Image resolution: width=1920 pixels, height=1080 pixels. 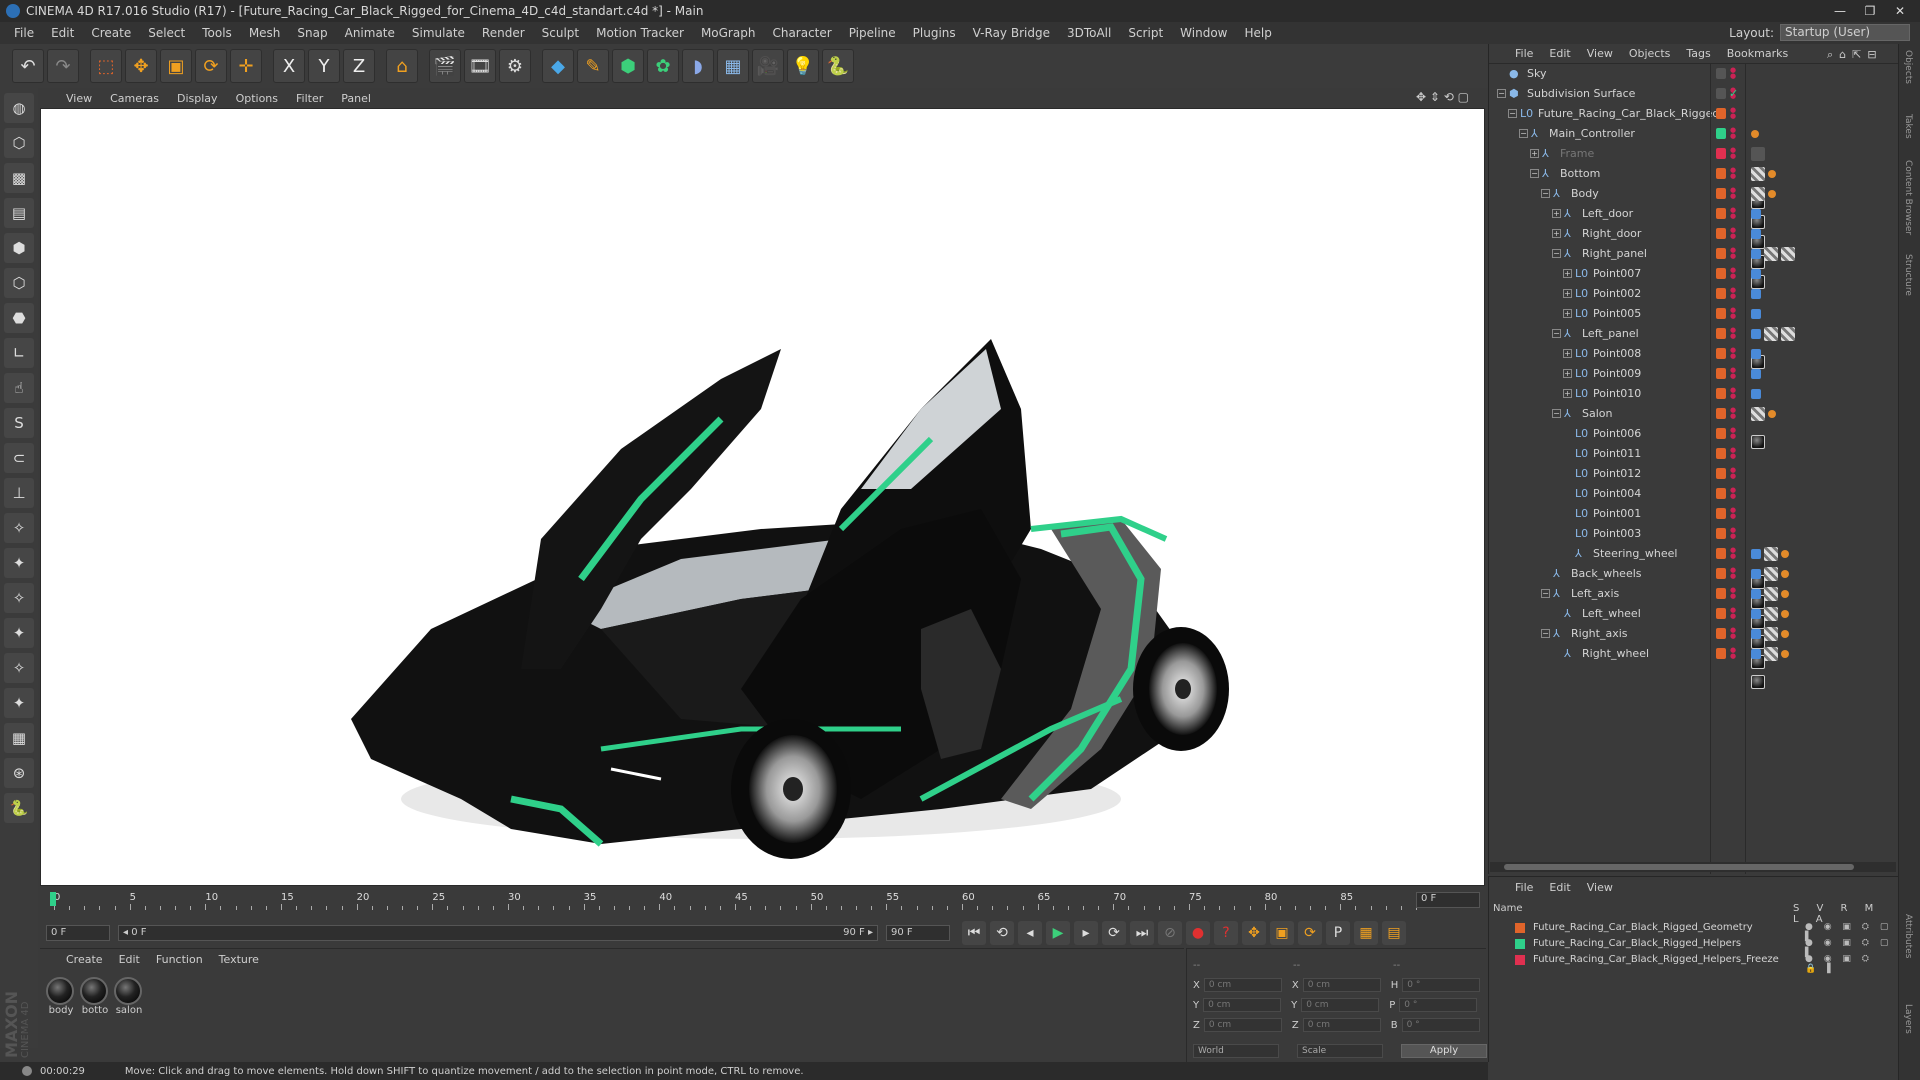 What do you see at coordinates (1012, 33) in the screenshot?
I see `menu-v-ray-bridge: V-Ray Bridge` at bounding box center [1012, 33].